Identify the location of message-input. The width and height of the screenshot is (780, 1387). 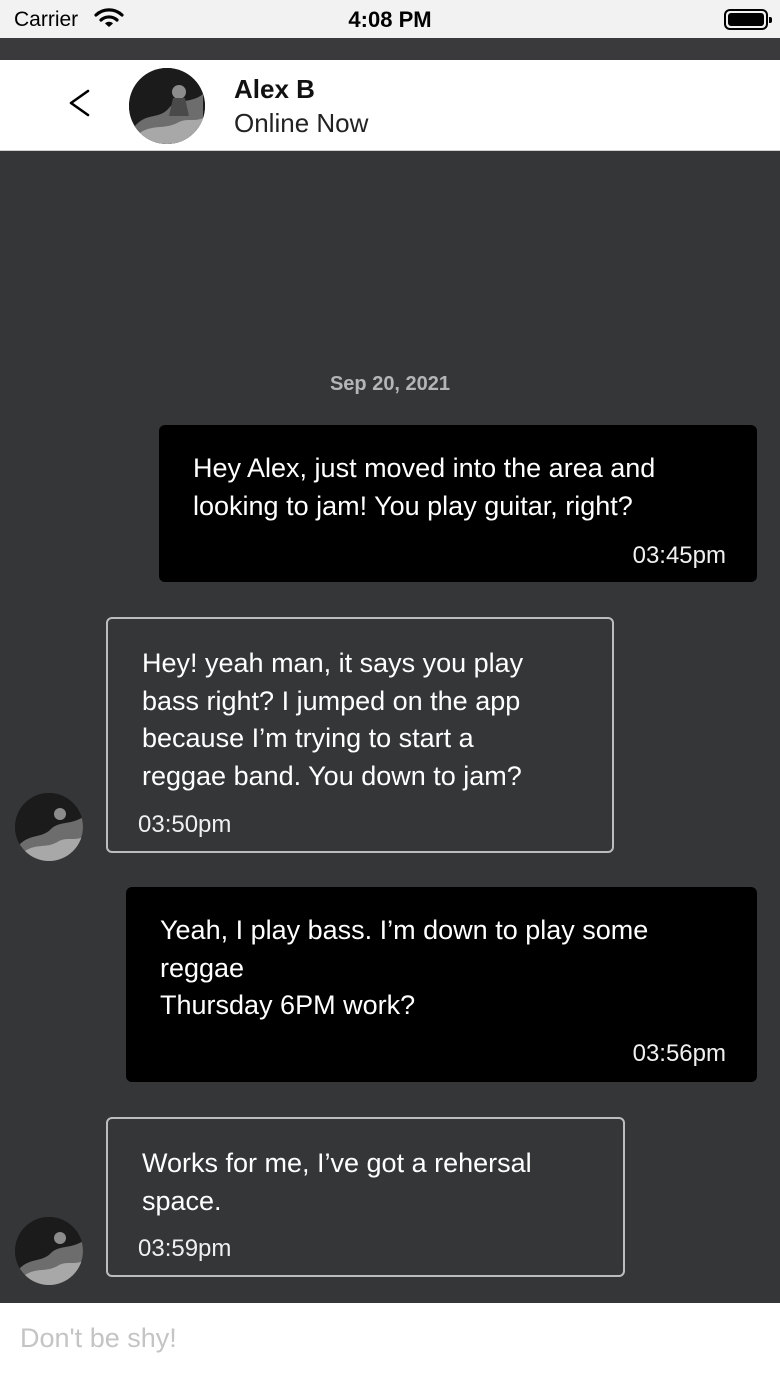
(390, 1338).